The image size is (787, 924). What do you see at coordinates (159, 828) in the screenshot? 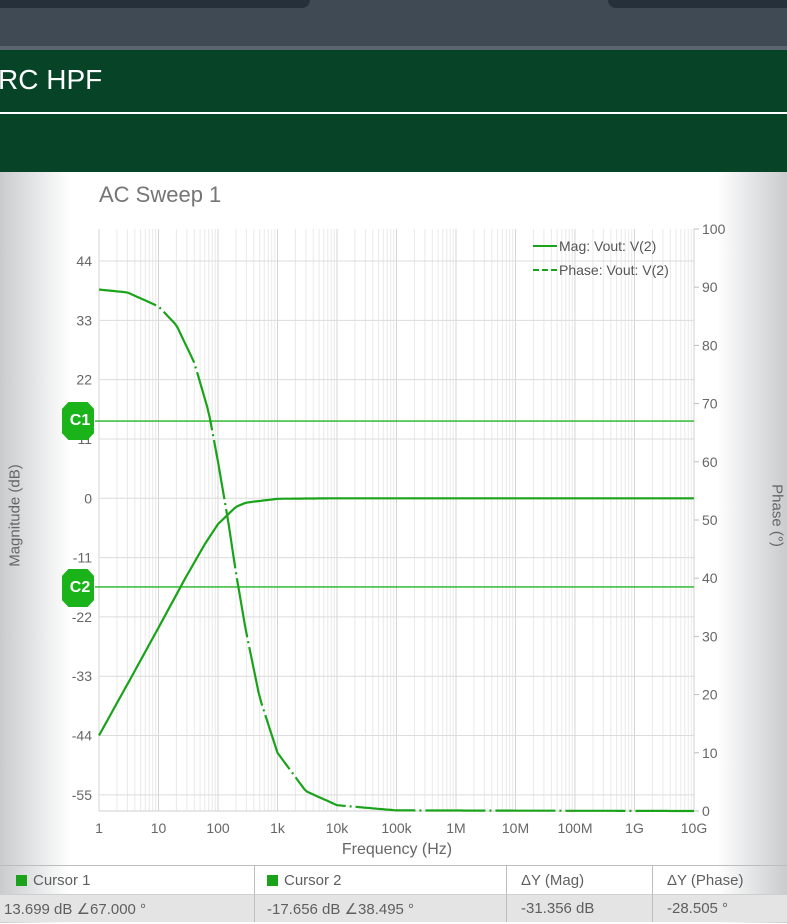
I see `x-tick-label: 10` at bounding box center [159, 828].